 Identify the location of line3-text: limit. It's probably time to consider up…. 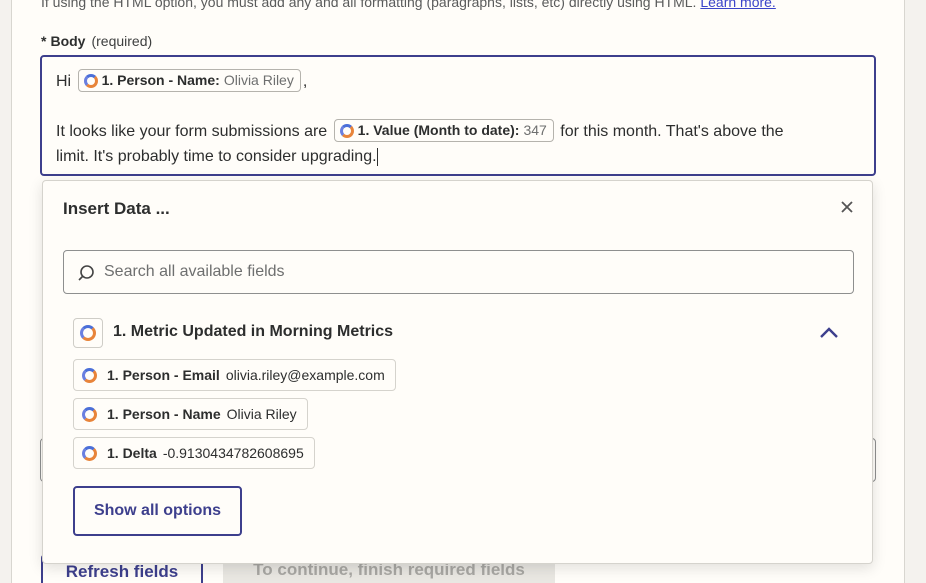
(216, 156).